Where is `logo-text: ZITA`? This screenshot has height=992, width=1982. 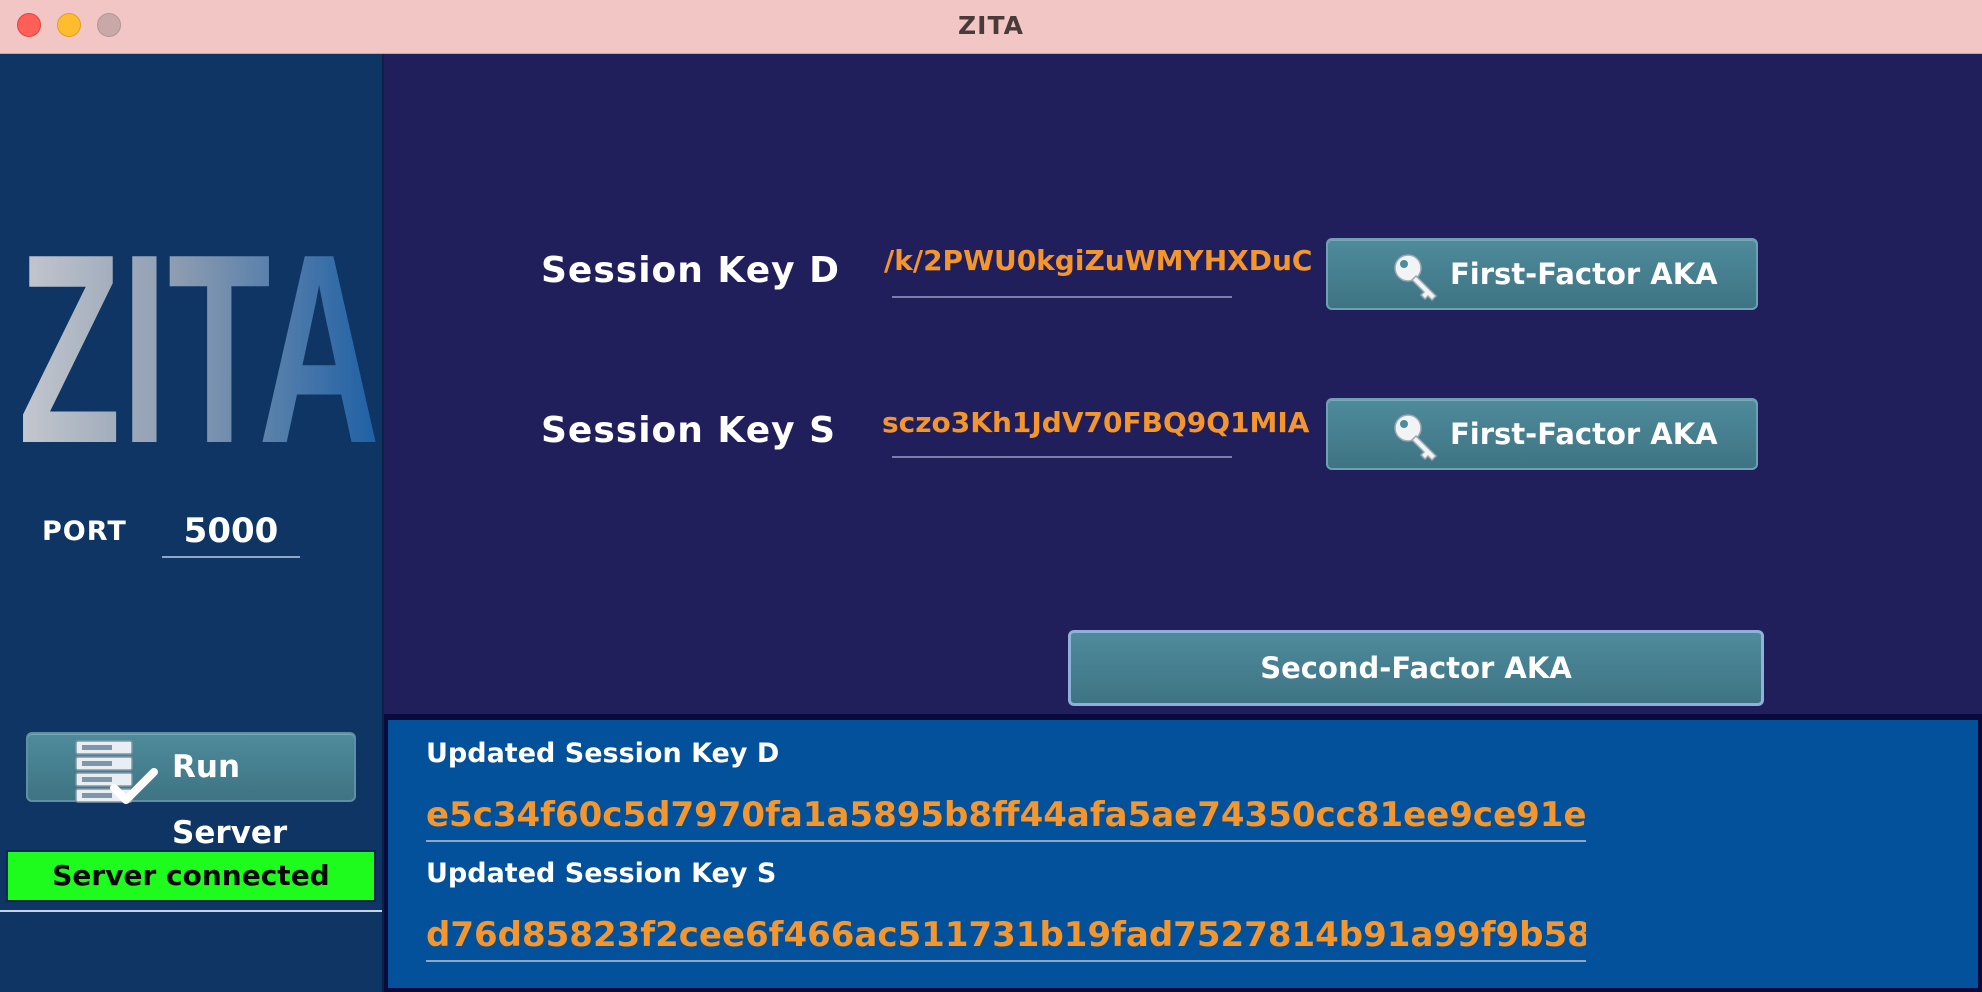 logo-text: ZITA is located at coordinates (199, 331).